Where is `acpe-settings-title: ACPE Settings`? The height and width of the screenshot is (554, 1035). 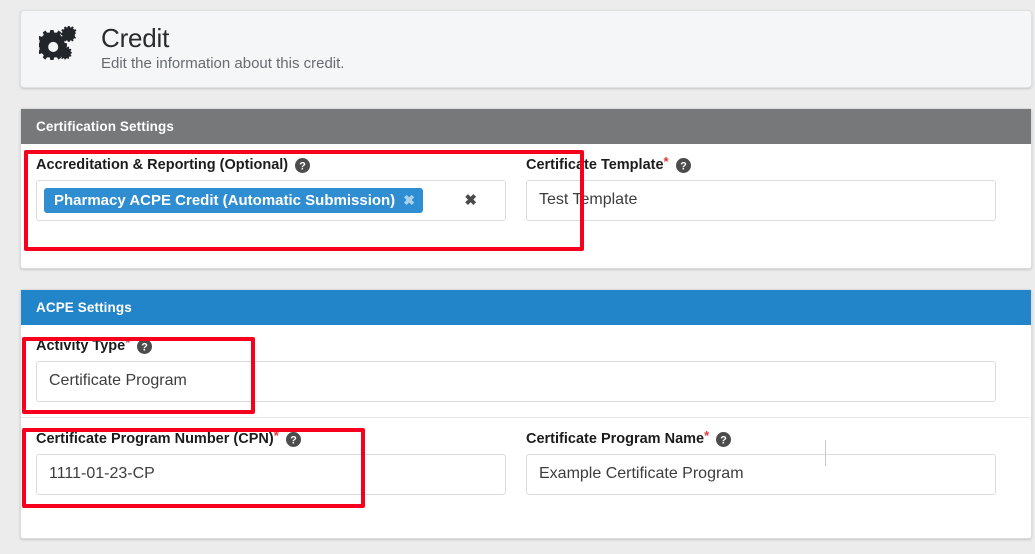
acpe-settings-title: ACPE Settings is located at coordinates (84, 307).